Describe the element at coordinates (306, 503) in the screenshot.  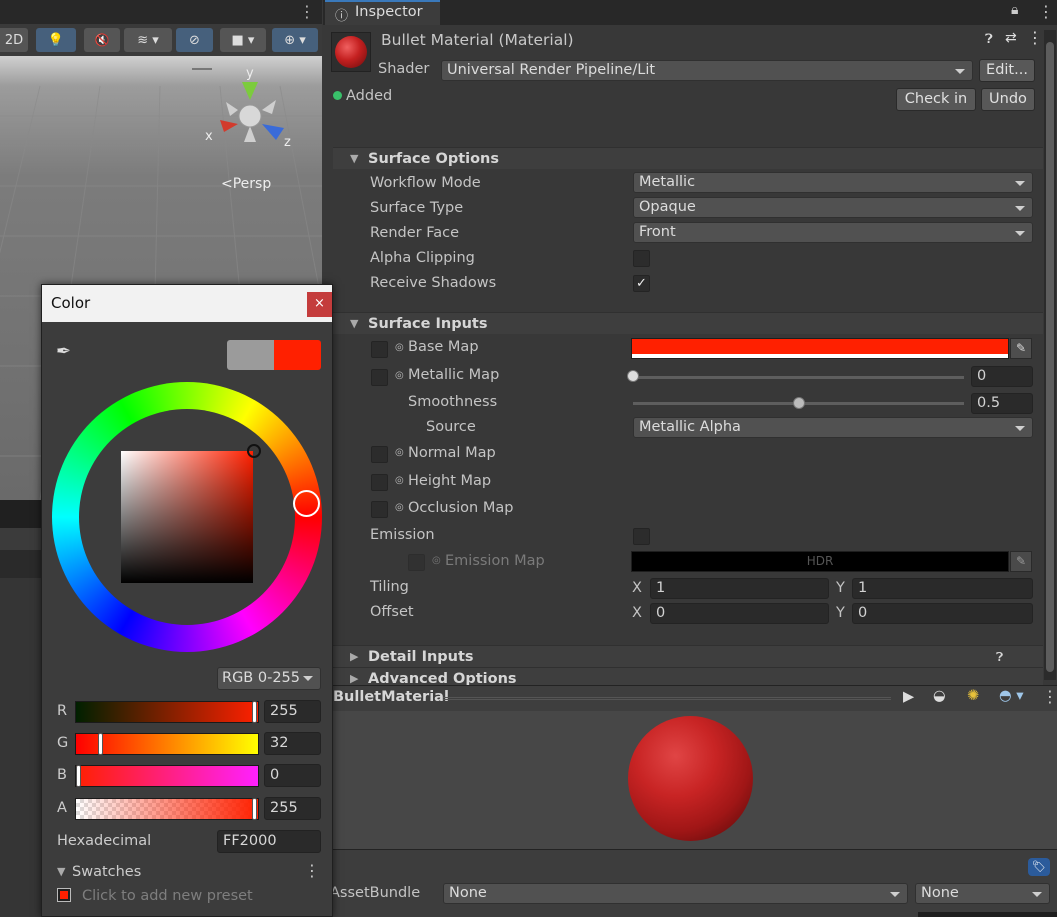
I see `hue-selector` at that location.